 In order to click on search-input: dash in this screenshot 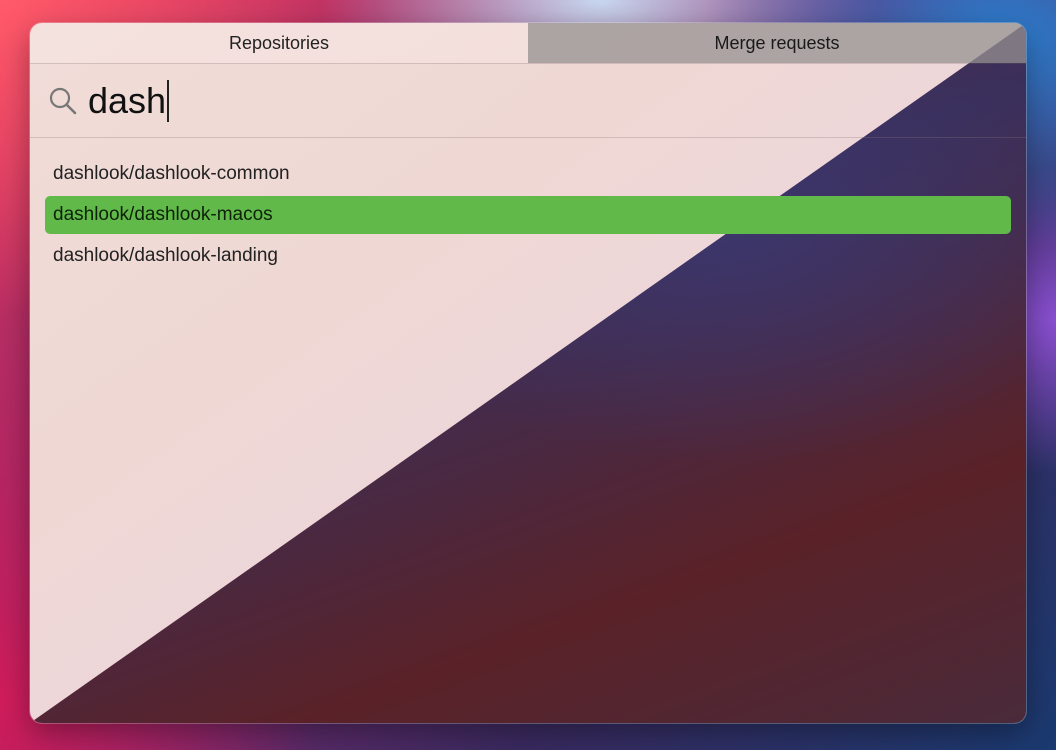, I will do `click(128, 101)`.